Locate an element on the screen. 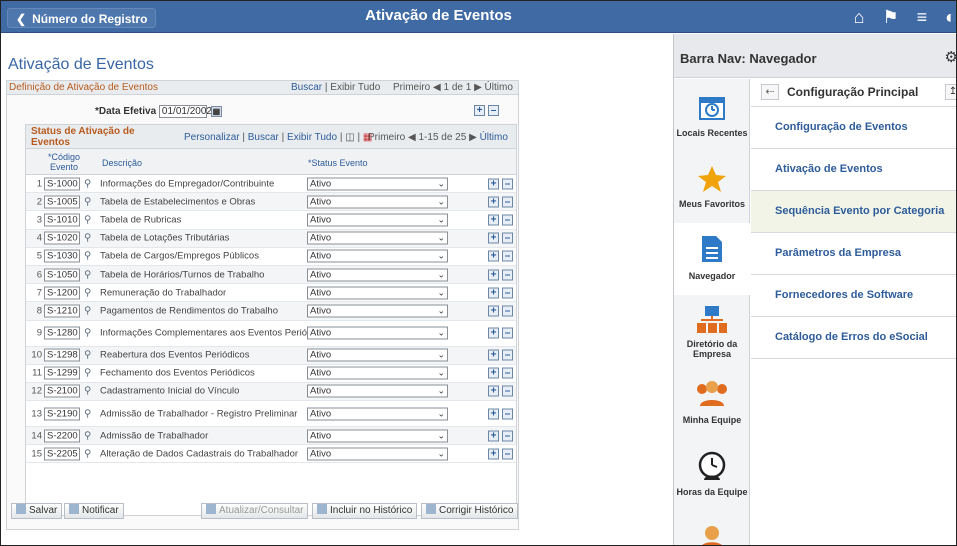  event-code-input: S-1050 is located at coordinates (62, 275).